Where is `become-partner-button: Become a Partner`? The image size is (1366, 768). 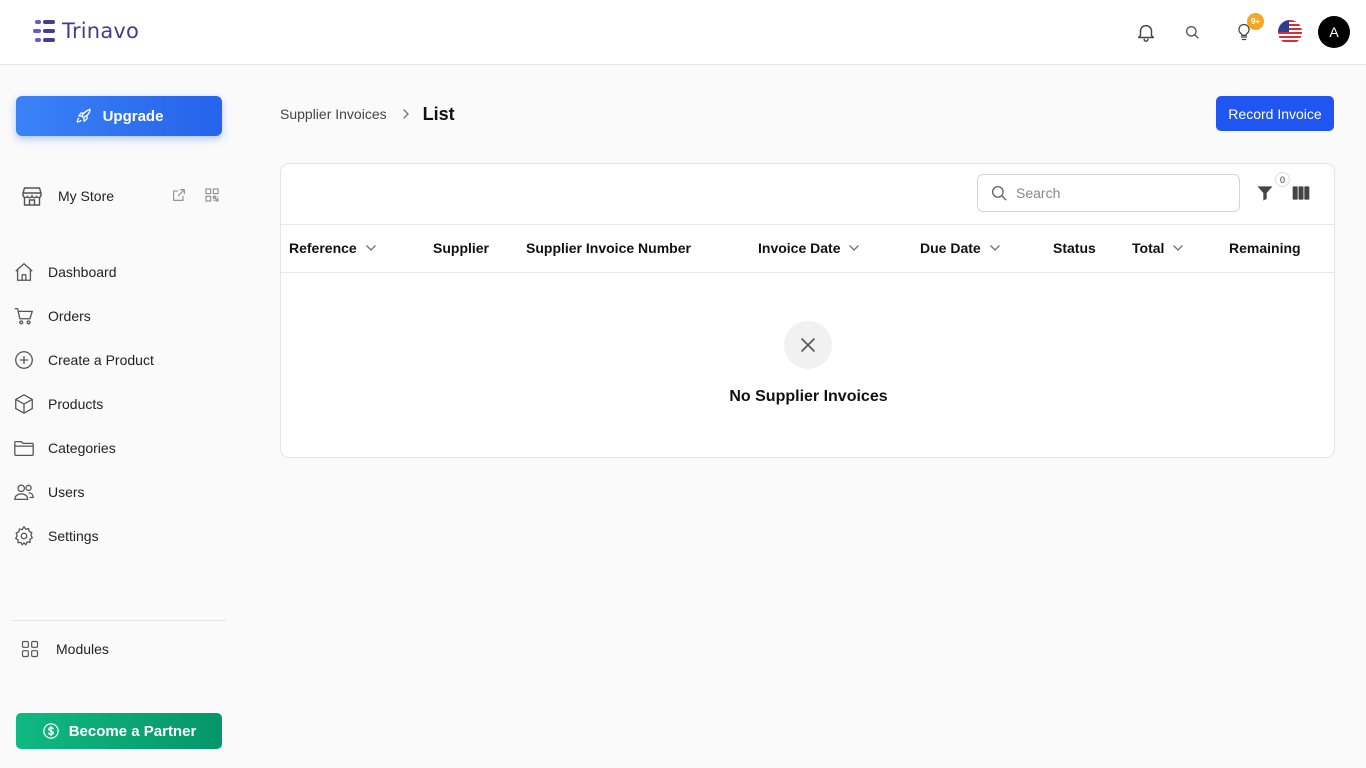 become-partner-button: Become a Partner is located at coordinates (119, 731).